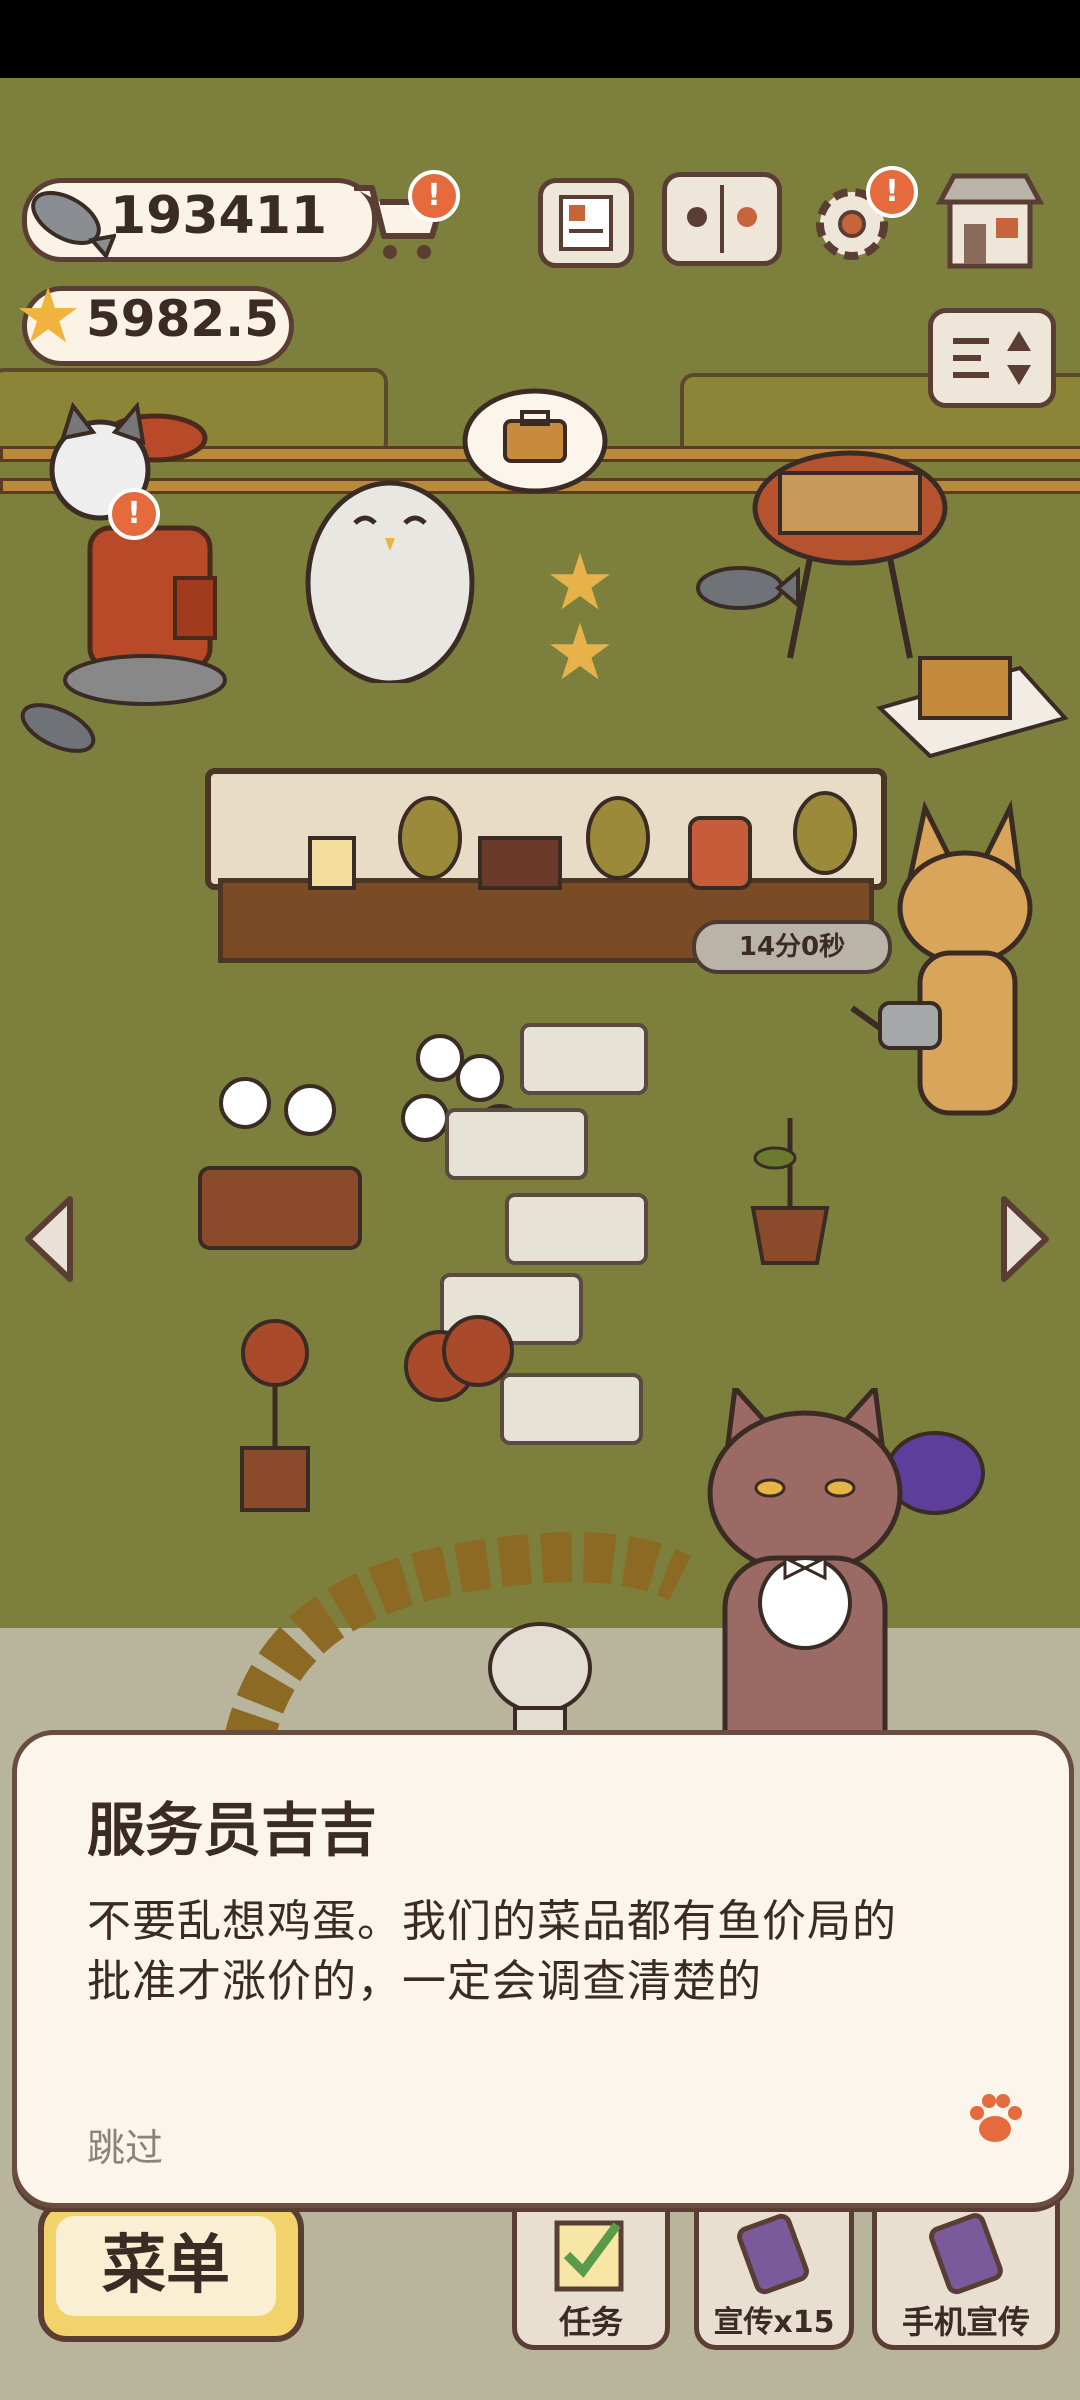 This screenshot has height=2400, width=1080. What do you see at coordinates (424, 1981) in the screenshot?
I see `dialogue-line-2: 批准才涨价的，一定会调查清楚的` at bounding box center [424, 1981].